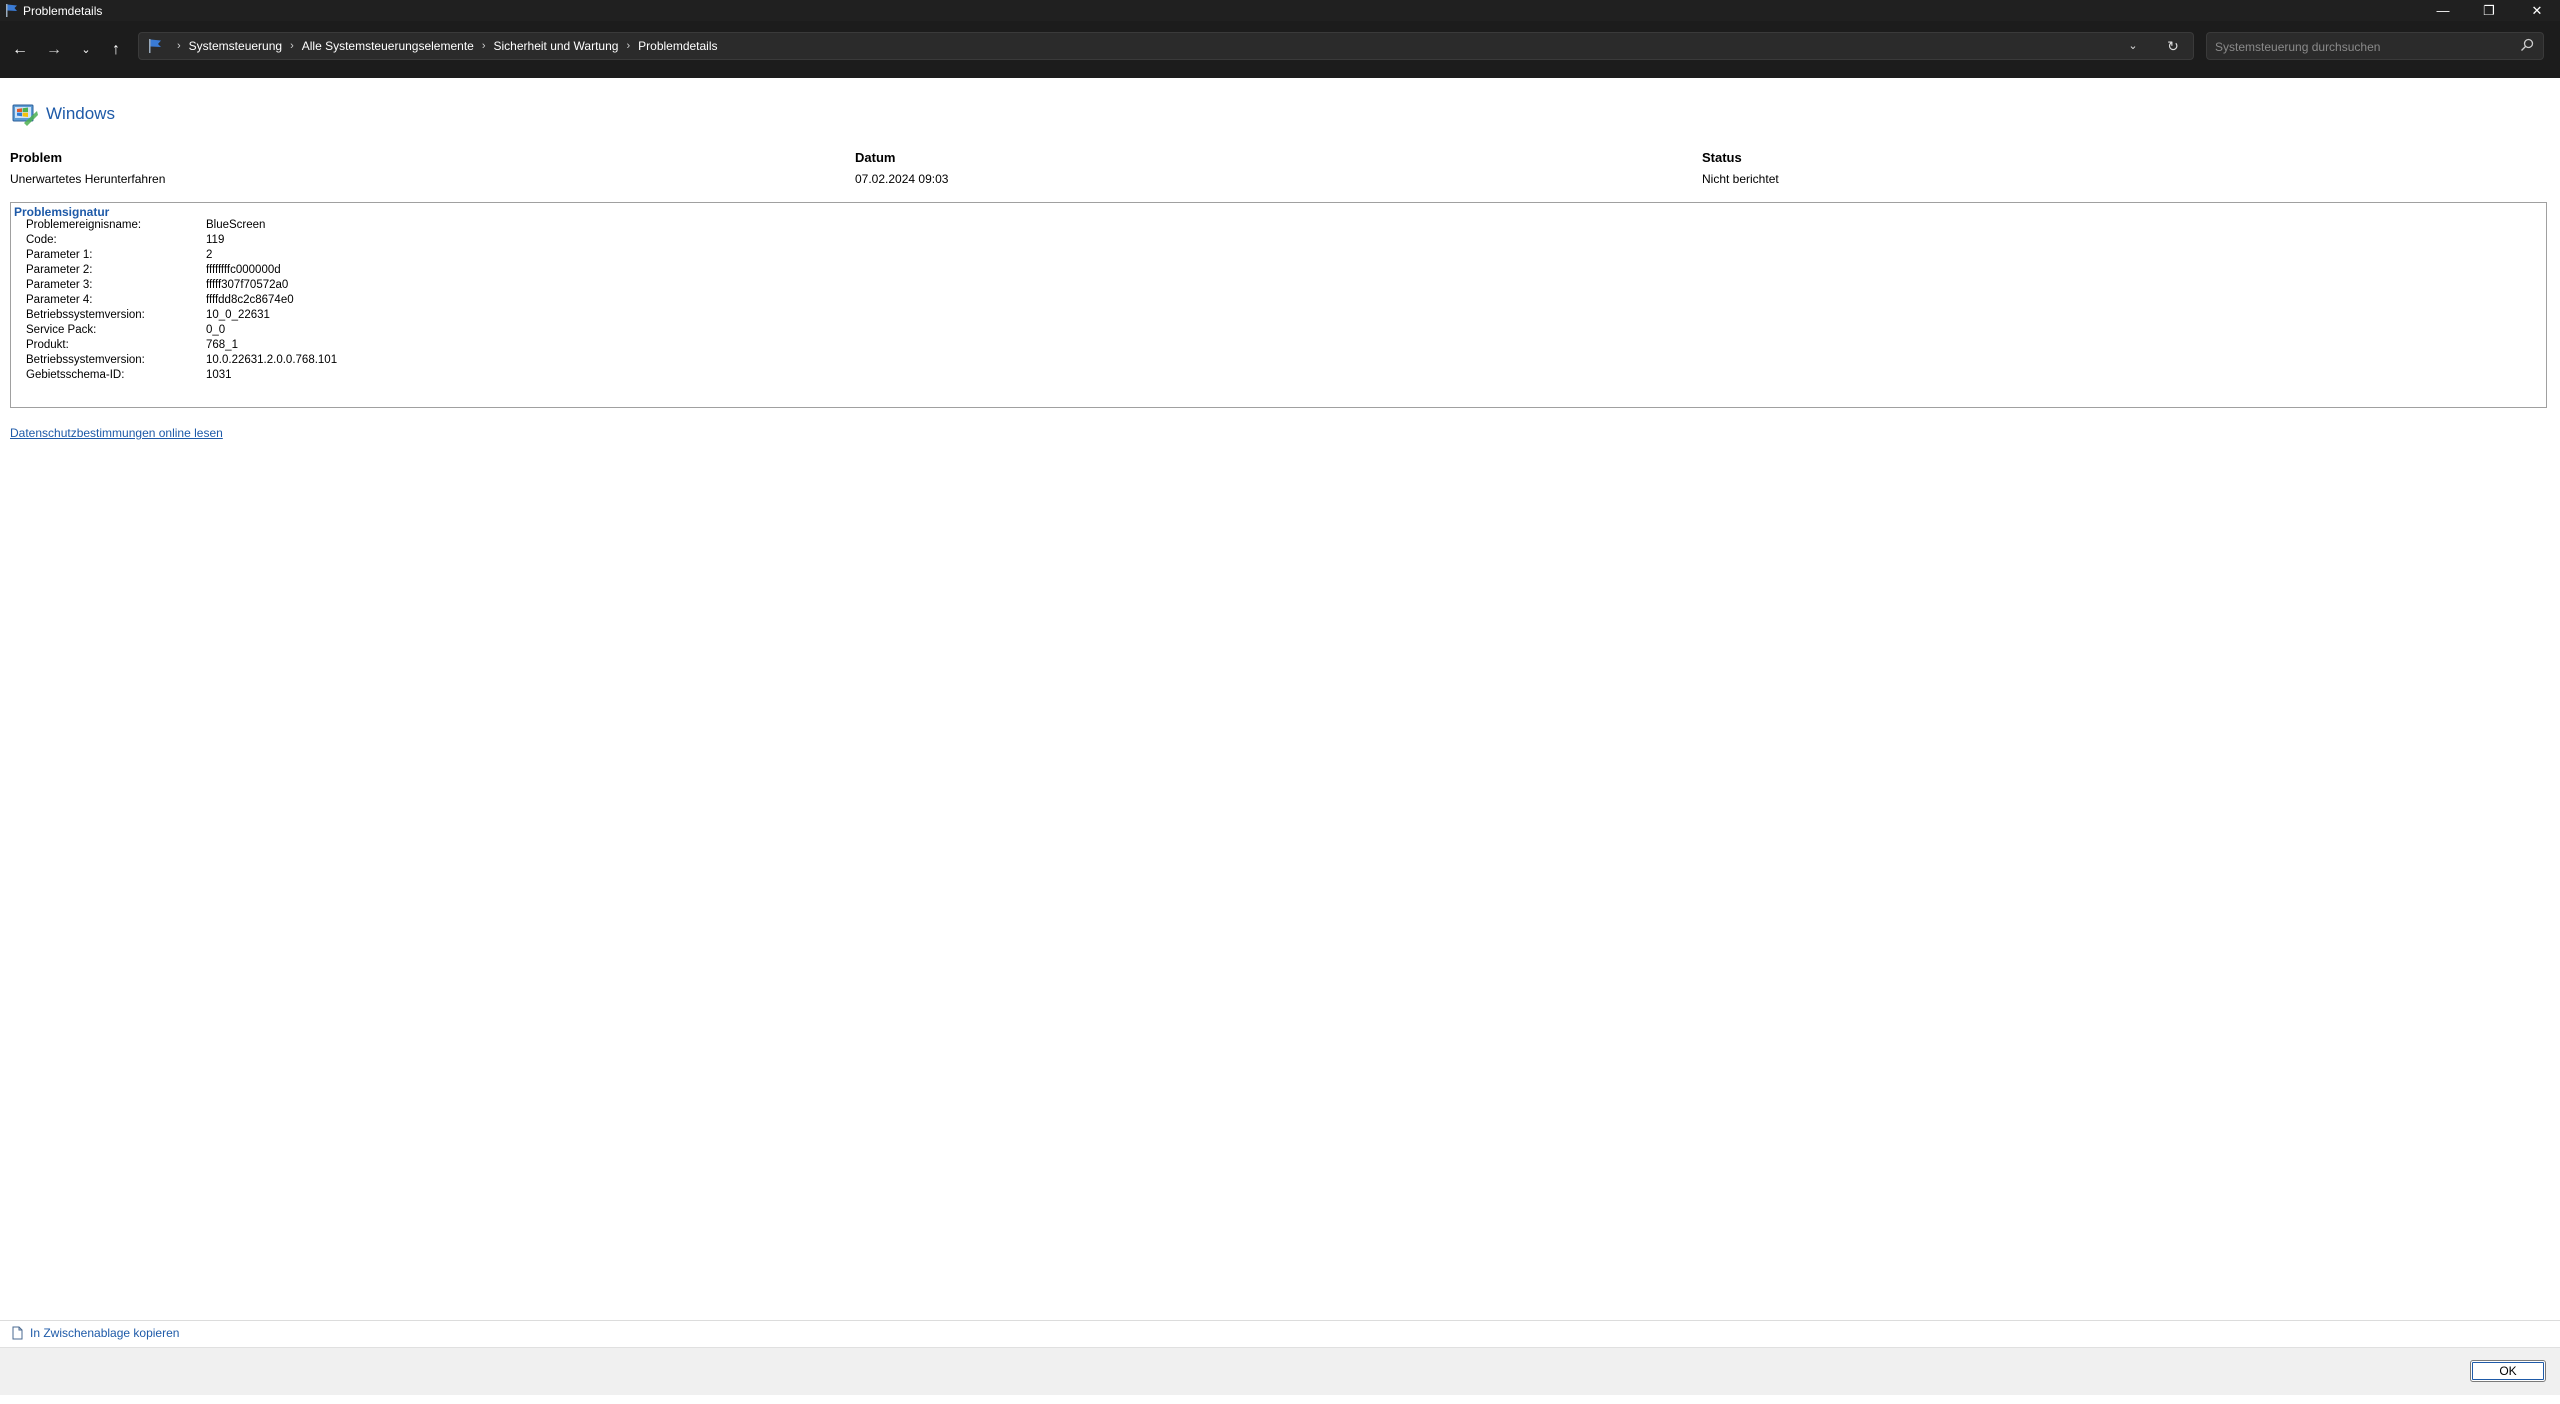  I want to click on back-button: ←, so click(20, 50).